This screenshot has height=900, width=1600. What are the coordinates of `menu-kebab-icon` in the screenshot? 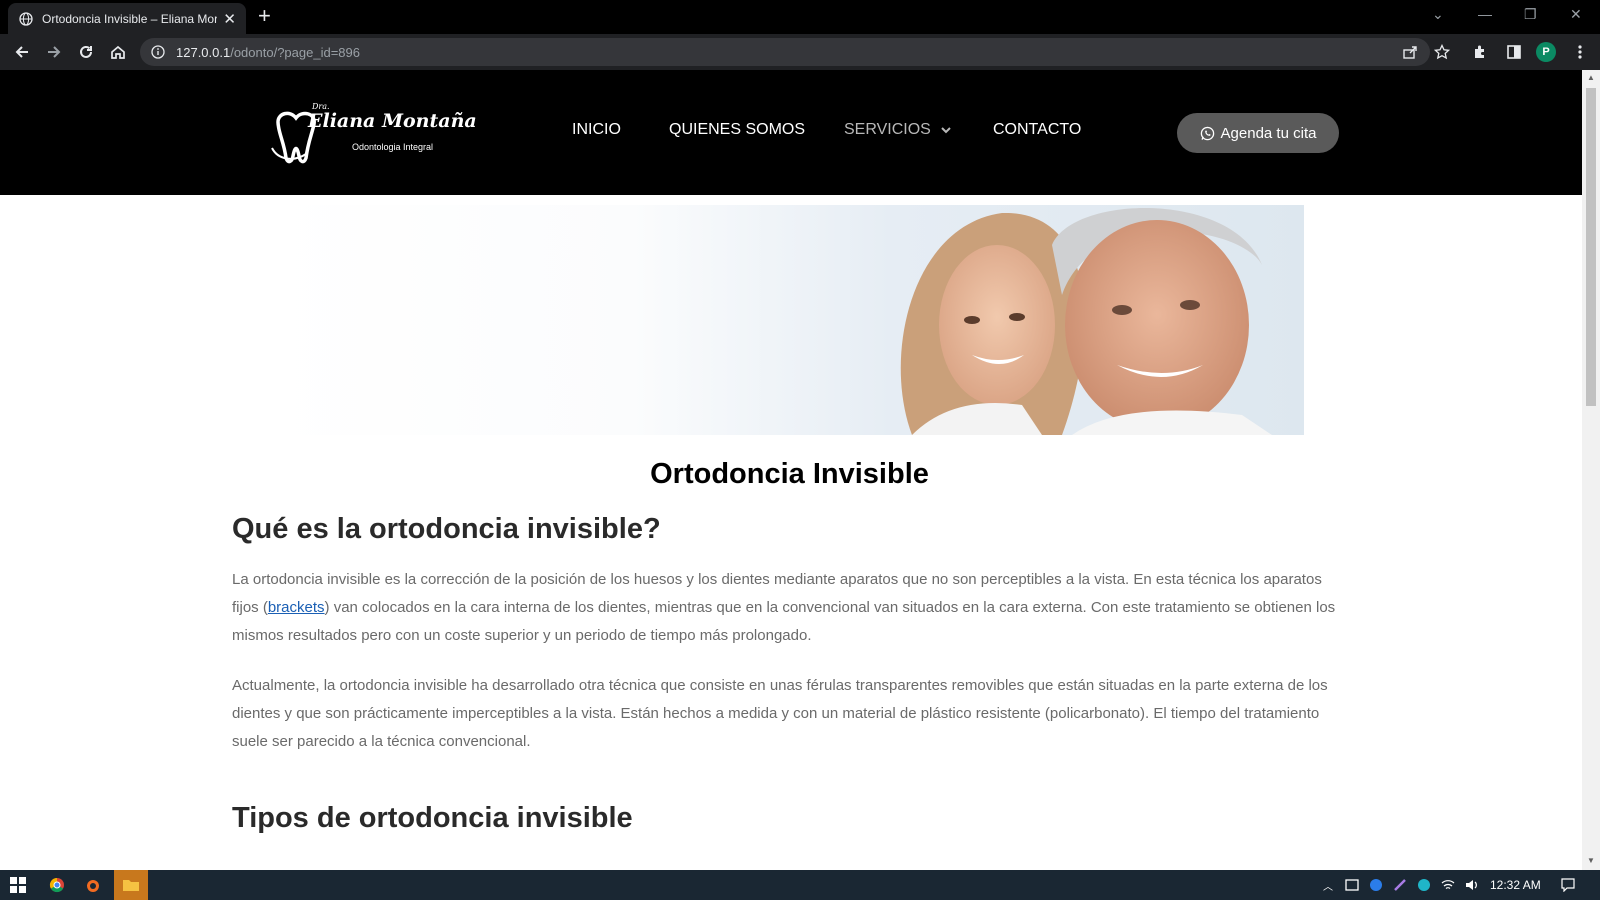 It's located at (1580, 52).